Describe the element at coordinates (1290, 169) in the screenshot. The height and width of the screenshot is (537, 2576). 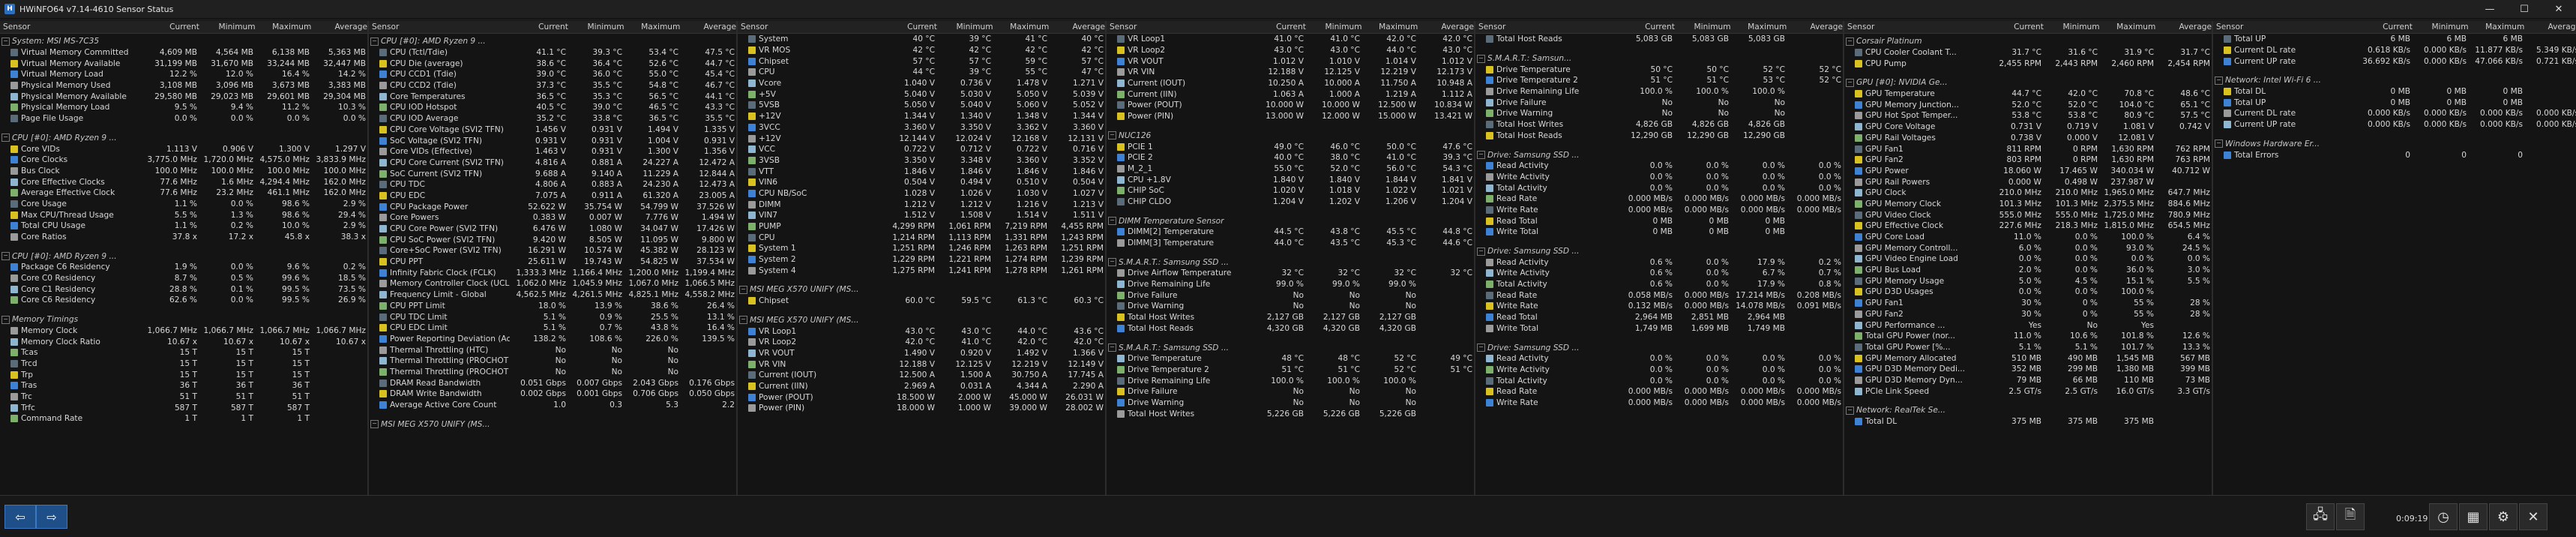
I see `sensor-row: M_2_1 55.0 °C 52.0 °C 56.0 °C 54.3 °C` at that location.